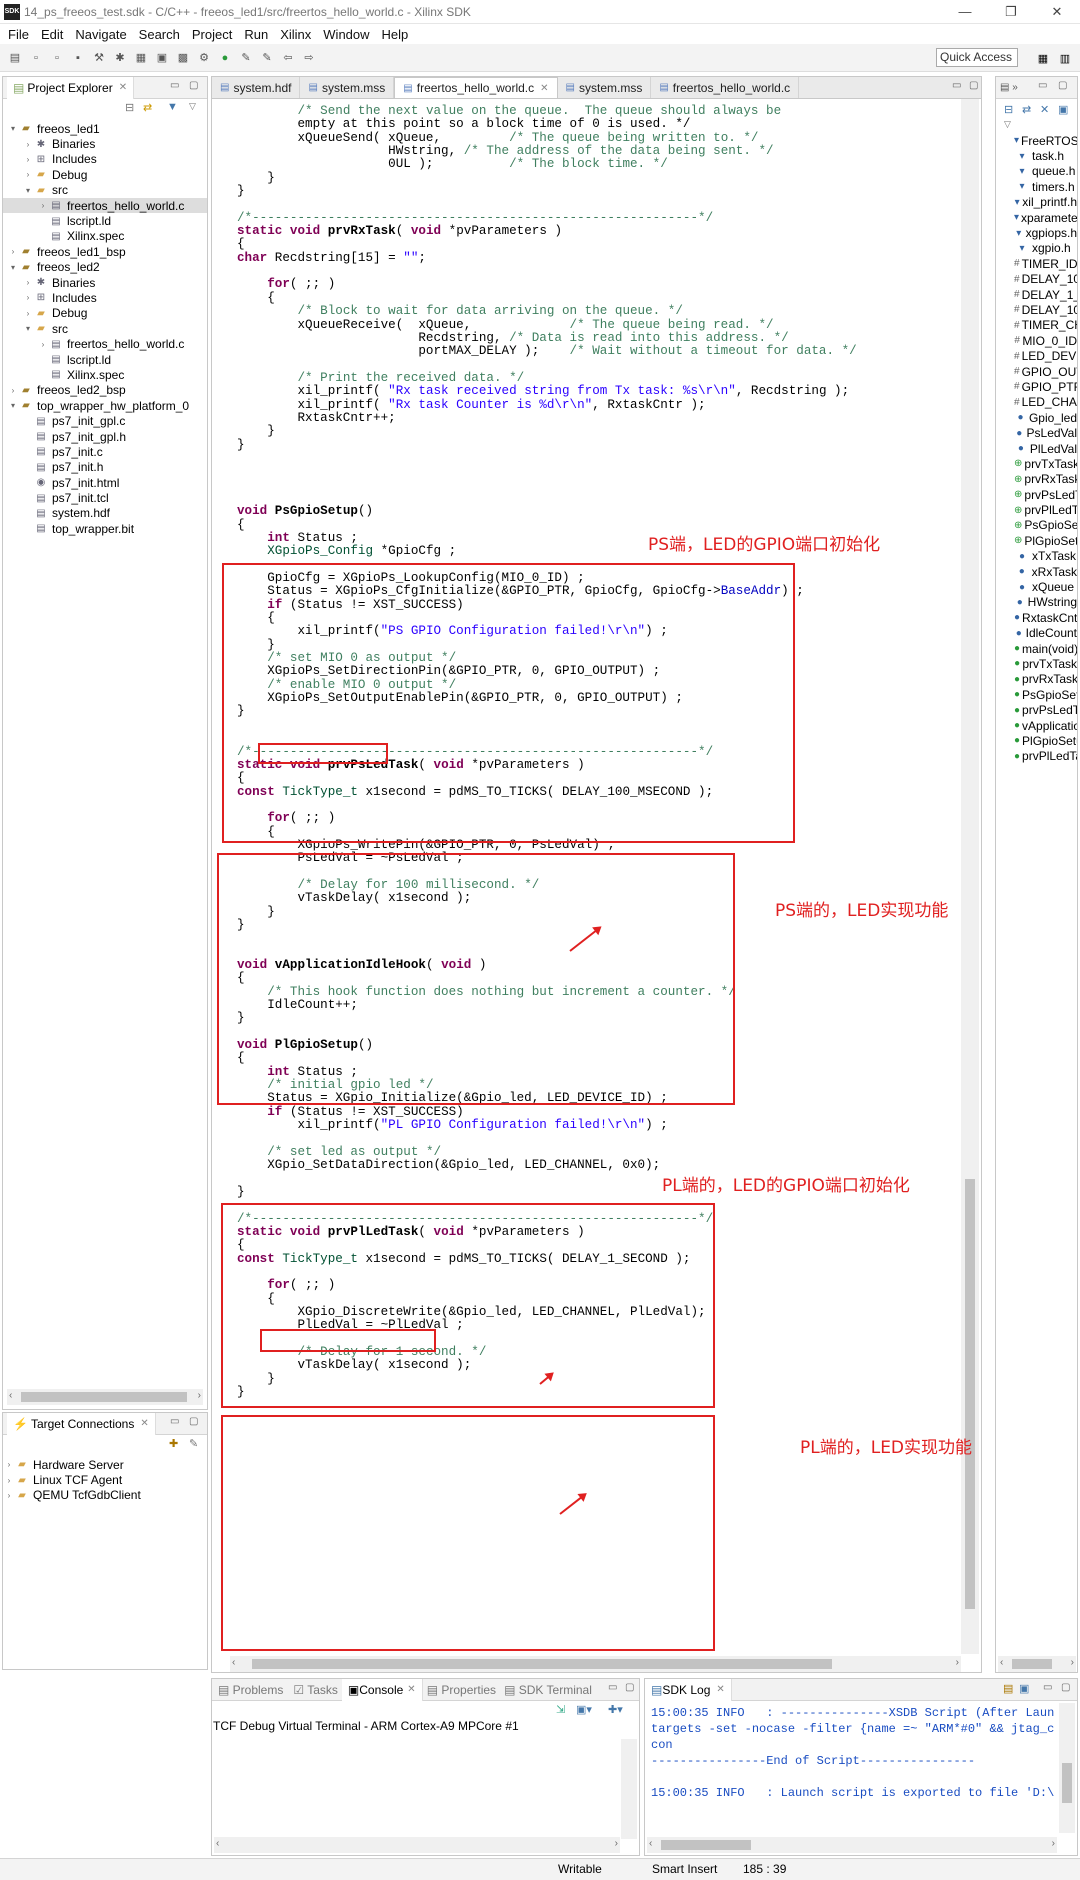 The height and width of the screenshot is (1880, 1080). Describe the element at coordinates (1045, 494) in the screenshot. I see `outline-item: ⊕prvPsLedTask` at that location.